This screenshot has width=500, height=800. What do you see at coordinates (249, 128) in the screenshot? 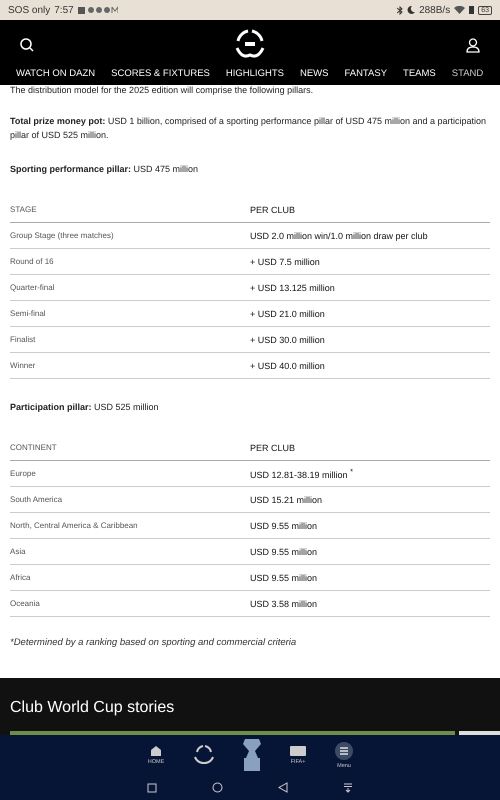
I see `total-prize-paragraph: Total prize money pot: USD 1 billion, comprised of a sporting performance pillar of USD 475 million and a participation pillar of USD 525 million.` at bounding box center [249, 128].